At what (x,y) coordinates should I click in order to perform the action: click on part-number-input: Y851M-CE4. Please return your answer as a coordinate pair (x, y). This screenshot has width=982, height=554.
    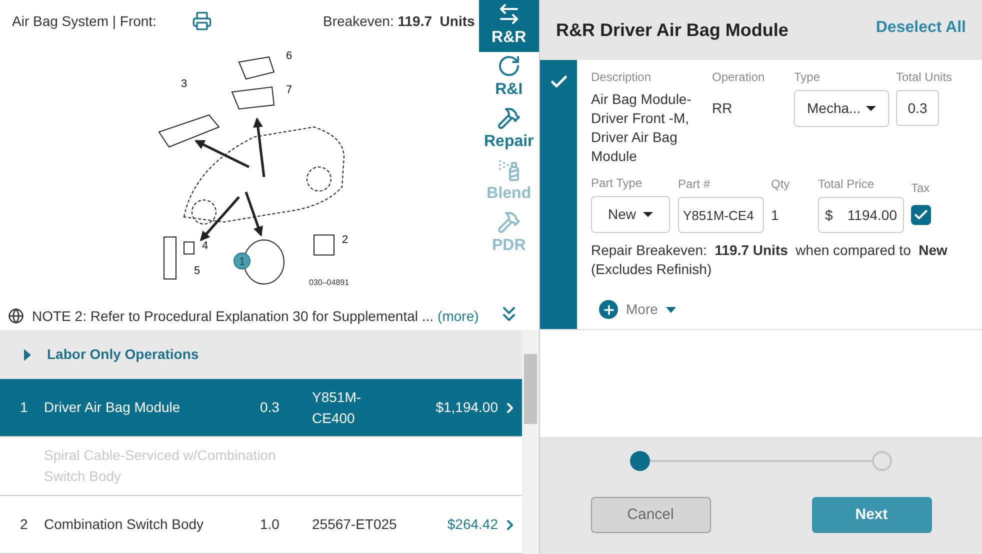
    Looking at the image, I should click on (721, 215).